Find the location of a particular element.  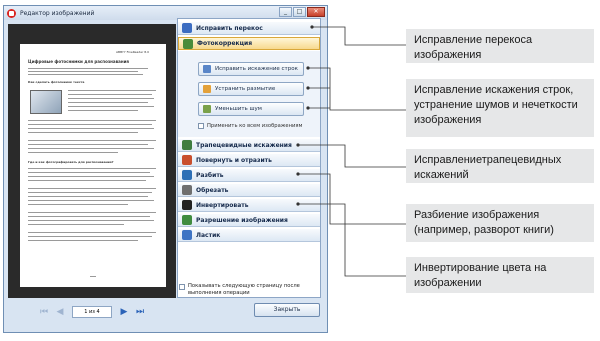

callout-invert: Инвертирование цвета на изображении is located at coordinates (500, 275).